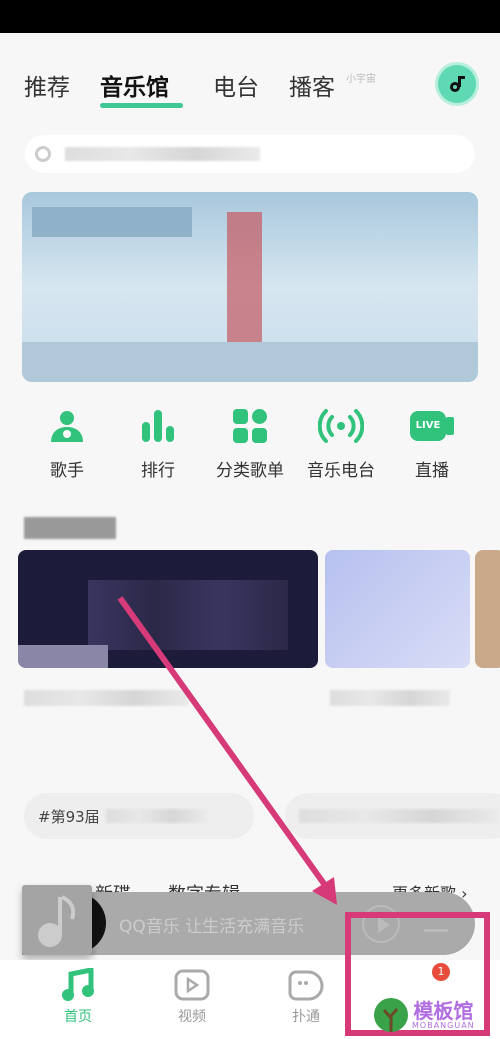 The width and height of the screenshot is (500, 1039). I want to click on watermark: 模板馆 MOBANGUAN, so click(423, 1015).